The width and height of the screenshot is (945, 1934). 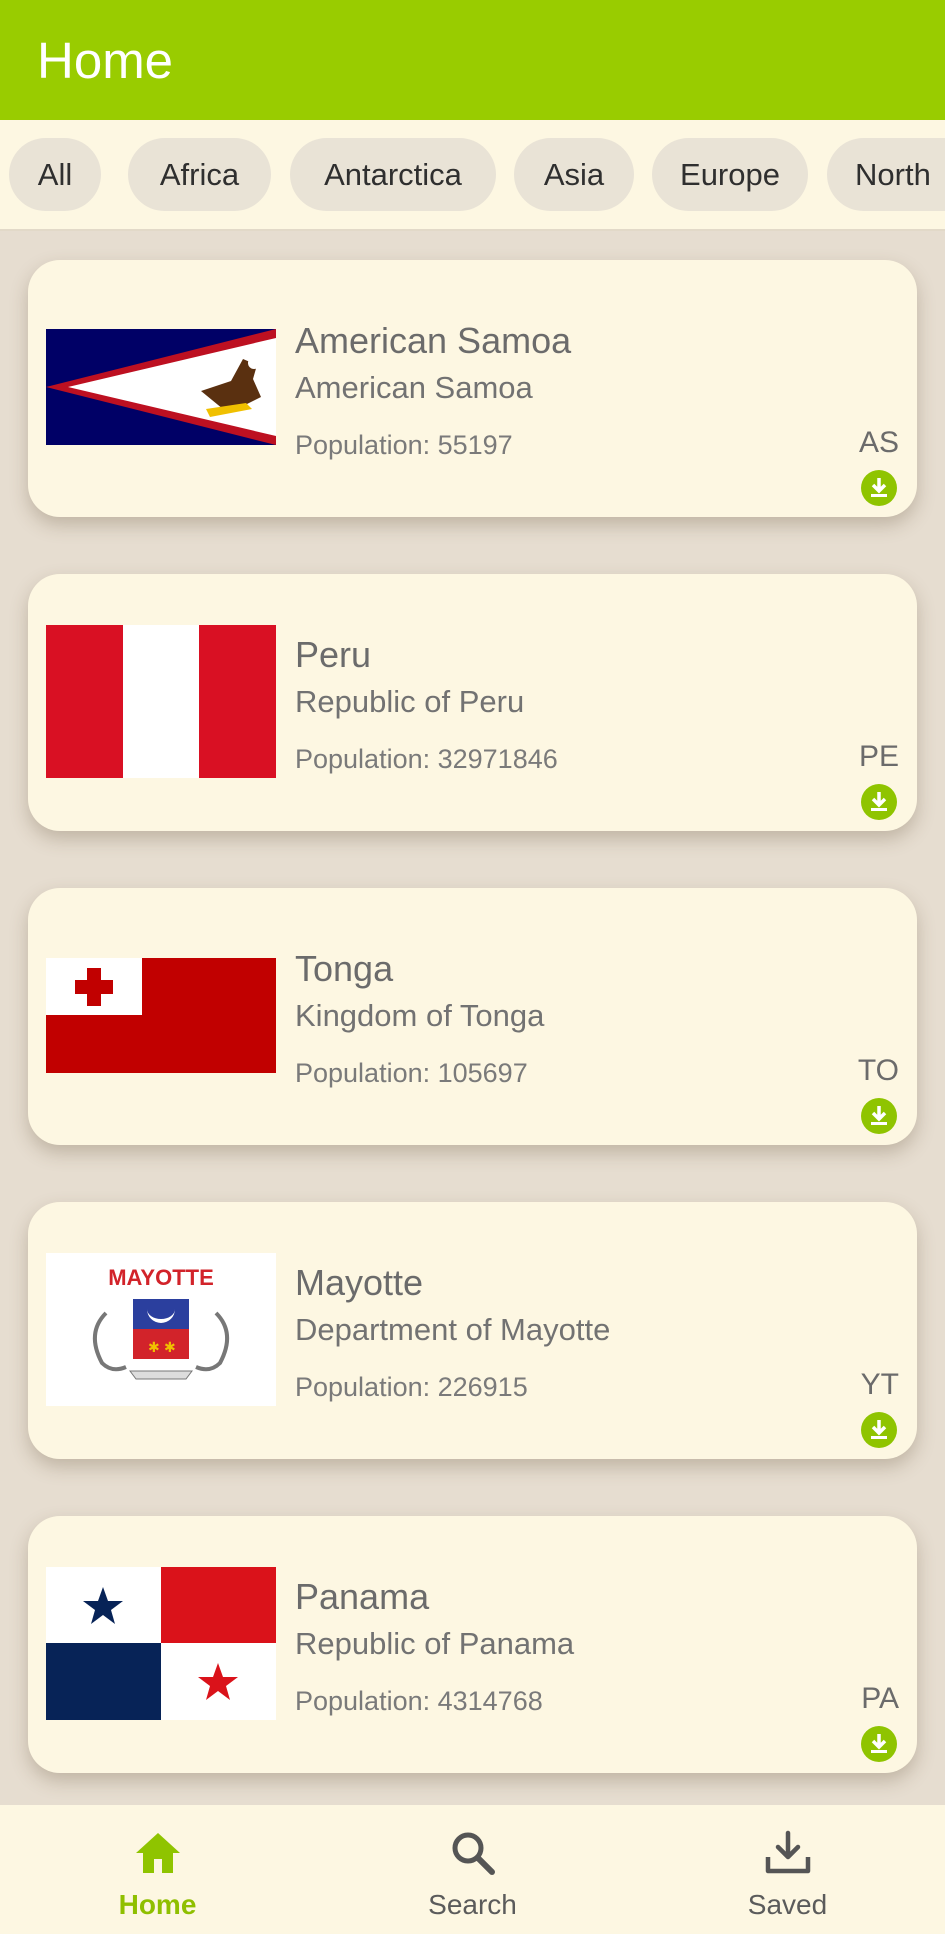 What do you see at coordinates (426, 759) in the screenshot?
I see `country-population: Population: 32971846` at bounding box center [426, 759].